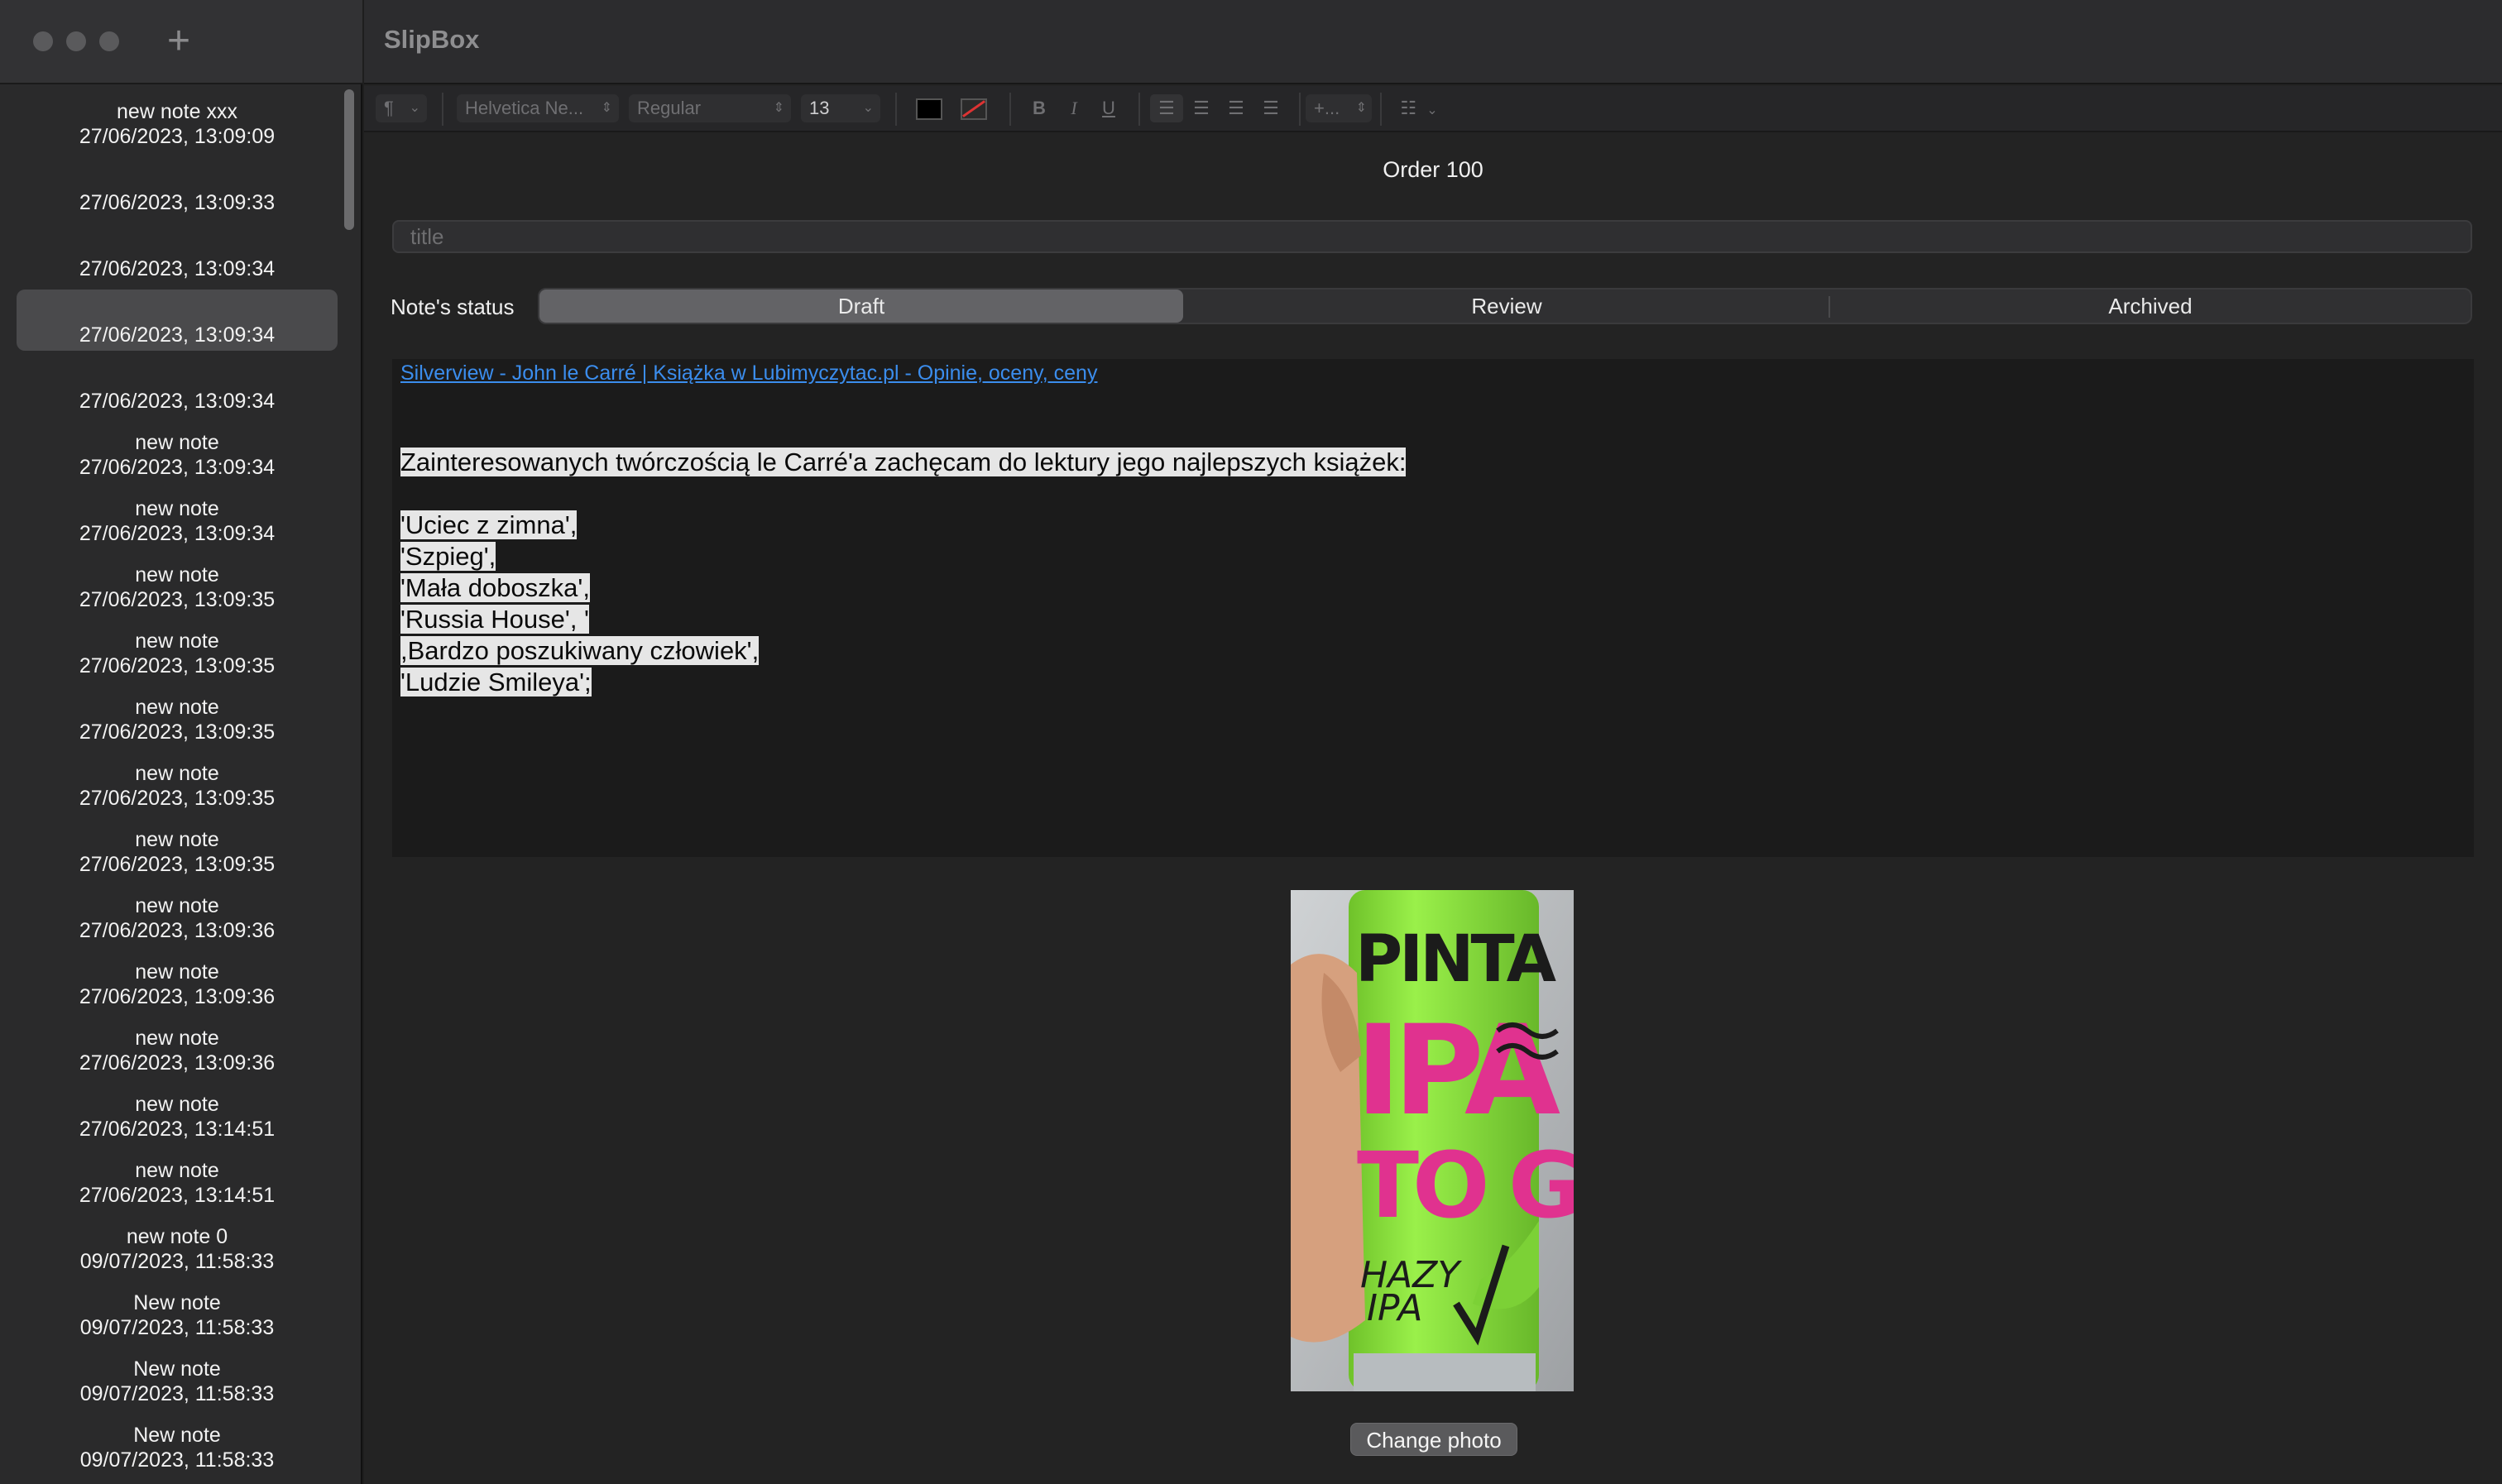 The image size is (2502, 1484). What do you see at coordinates (1236, 108) in the screenshot?
I see `align-right-button: ☰` at bounding box center [1236, 108].